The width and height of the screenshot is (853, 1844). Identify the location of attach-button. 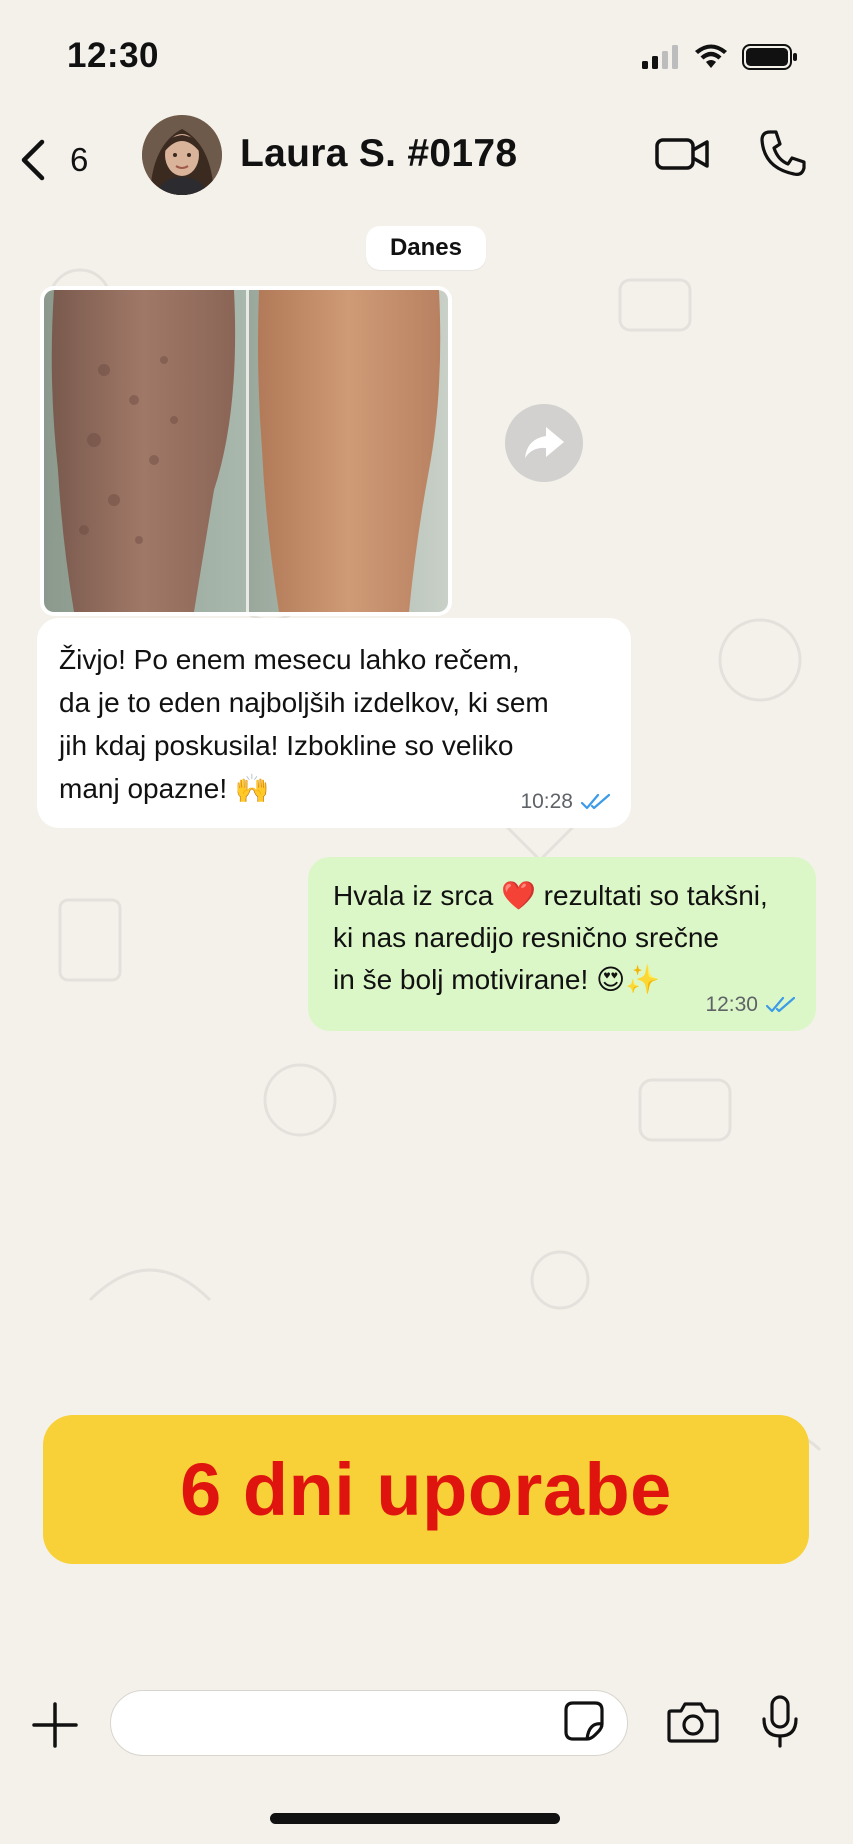
(55, 1725).